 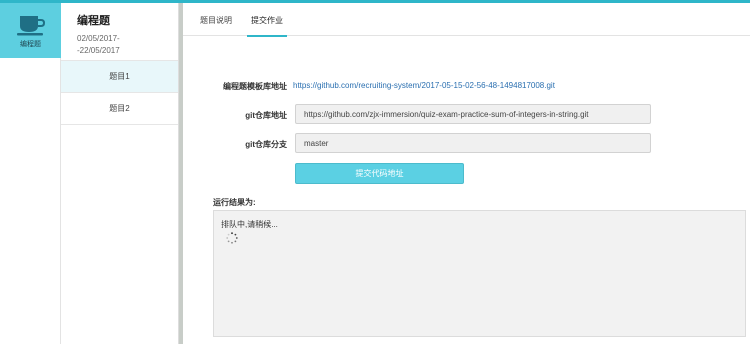 What do you see at coordinates (267, 20) in the screenshot?
I see `tab-submit: 提交作业` at bounding box center [267, 20].